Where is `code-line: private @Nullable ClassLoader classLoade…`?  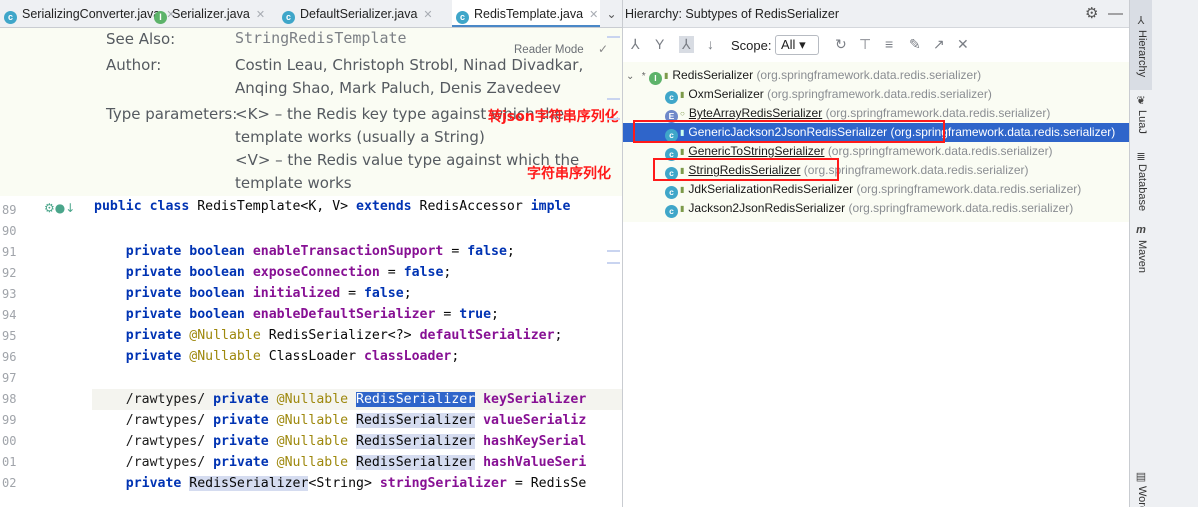
code-line: private @Nullable ClassLoader classLoade… is located at coordinates (277, 356).